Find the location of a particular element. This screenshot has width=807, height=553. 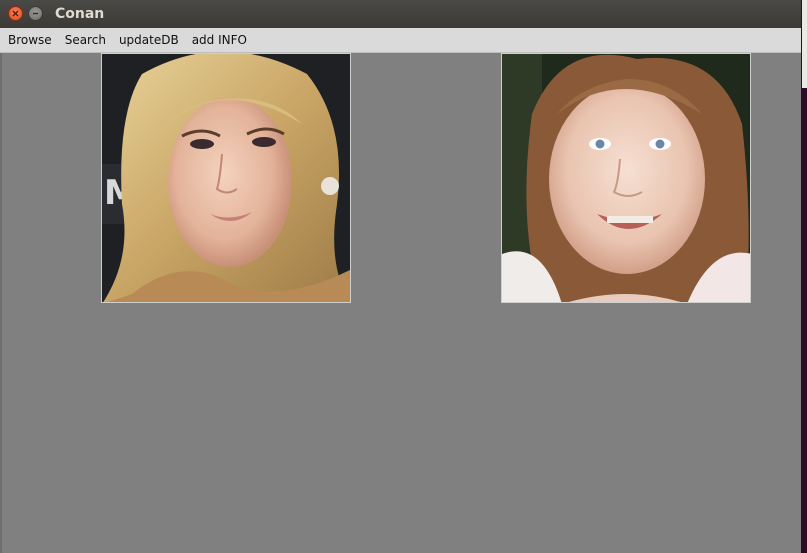

match-face-image is located at coordinates (626, 178).